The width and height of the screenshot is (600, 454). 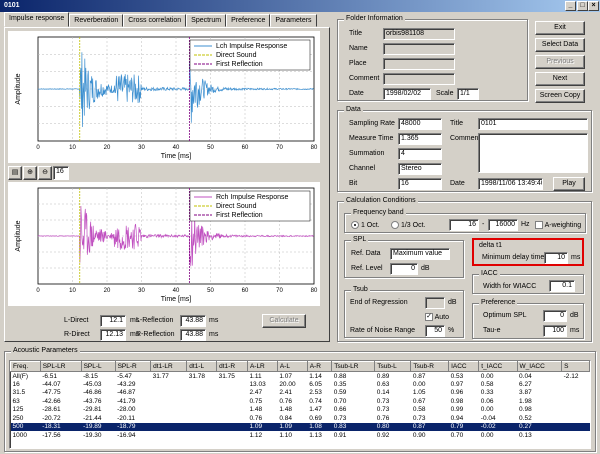 What do you see at coordinates (262, 366) in the screenshot?
I see `column-header: A-LR` at bounding box center [262, 366].